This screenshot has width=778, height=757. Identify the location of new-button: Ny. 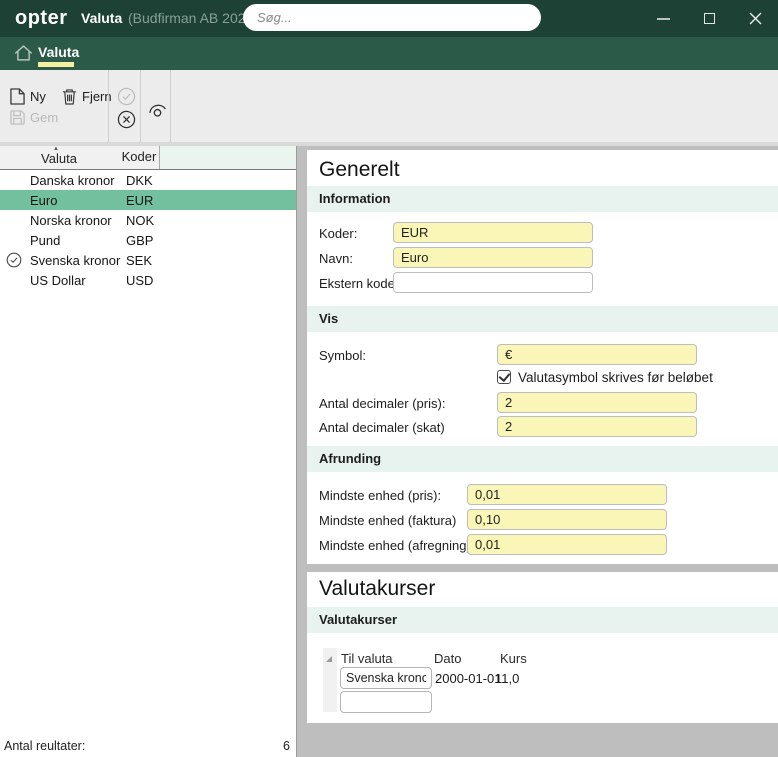
(28, 96).